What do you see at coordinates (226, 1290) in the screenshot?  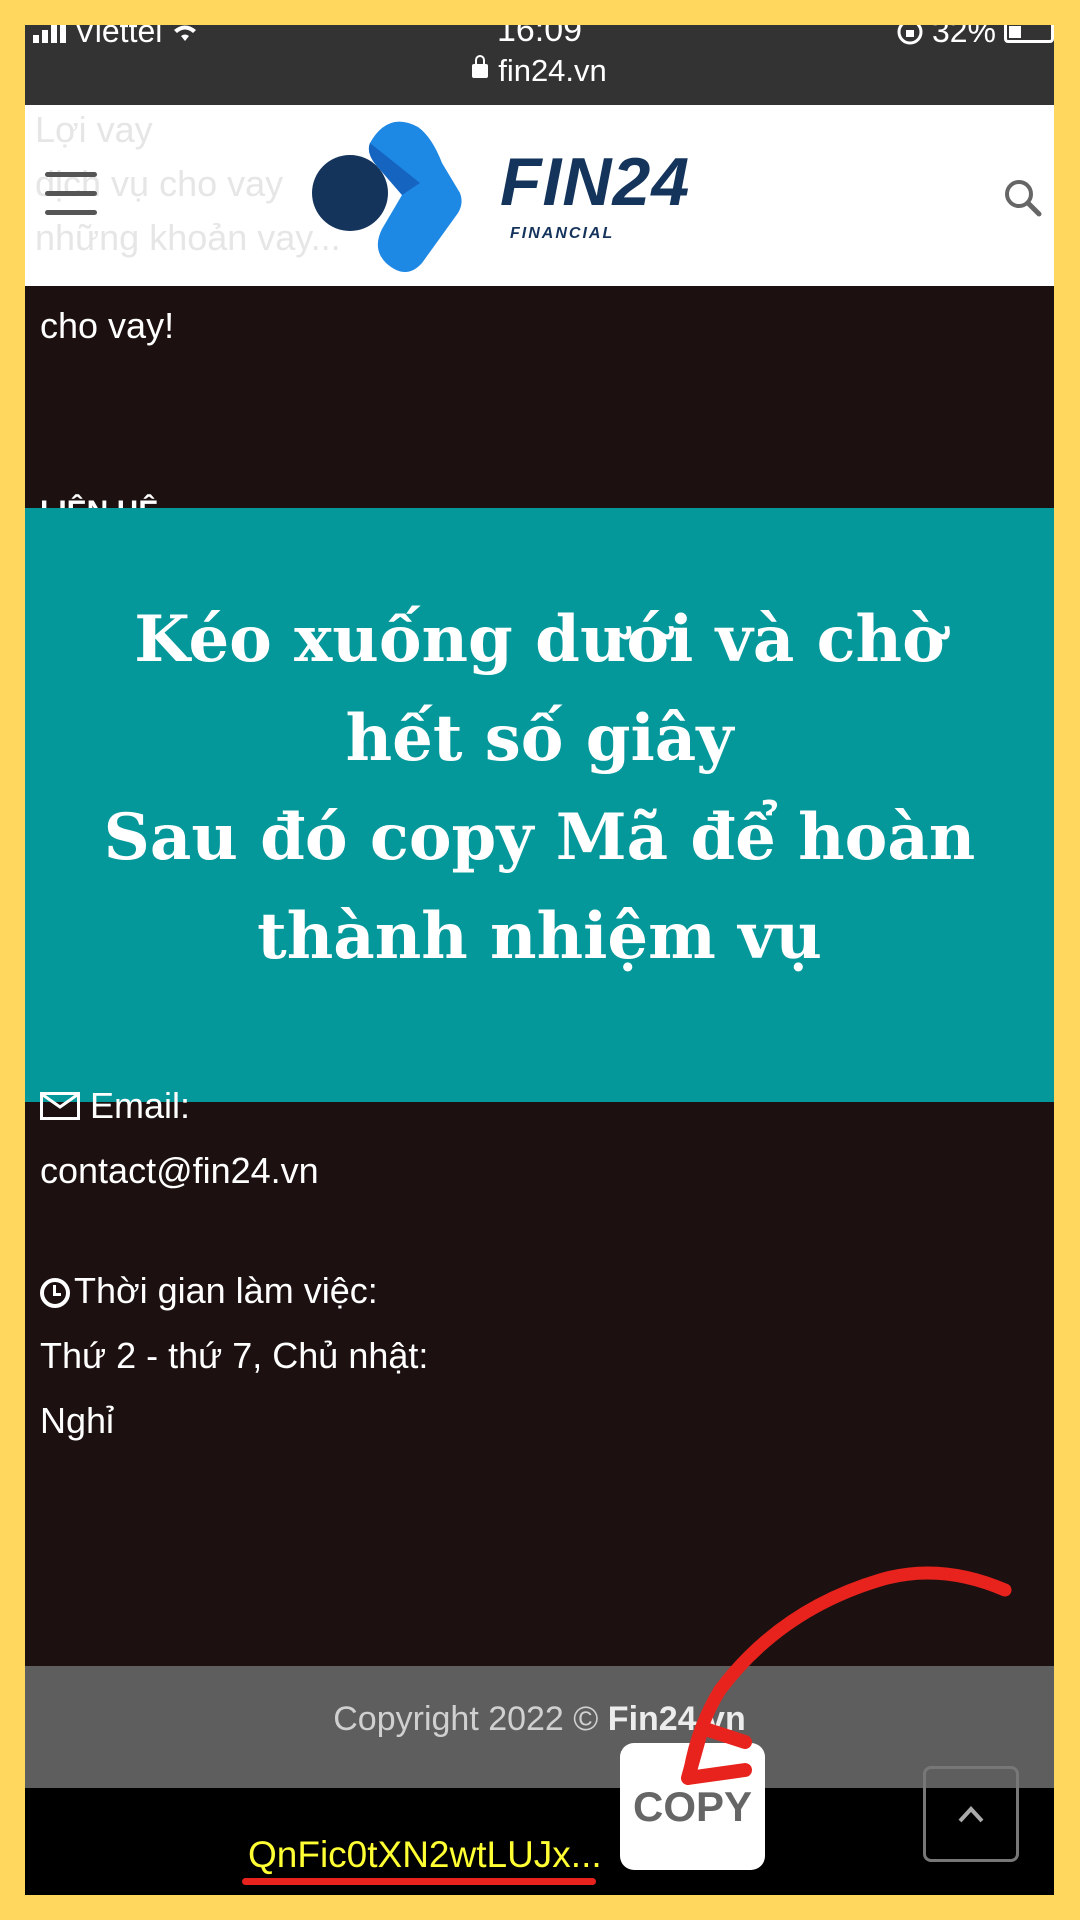 I see `hours-label: Thời gian làm việc:` at bounding box center [226, 1290].